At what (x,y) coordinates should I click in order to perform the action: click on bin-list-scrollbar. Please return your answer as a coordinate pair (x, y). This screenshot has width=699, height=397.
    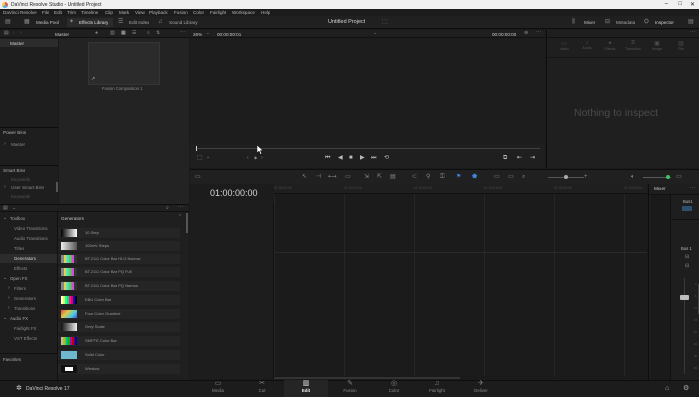
    Looking at the image, I should click on (57, 187).